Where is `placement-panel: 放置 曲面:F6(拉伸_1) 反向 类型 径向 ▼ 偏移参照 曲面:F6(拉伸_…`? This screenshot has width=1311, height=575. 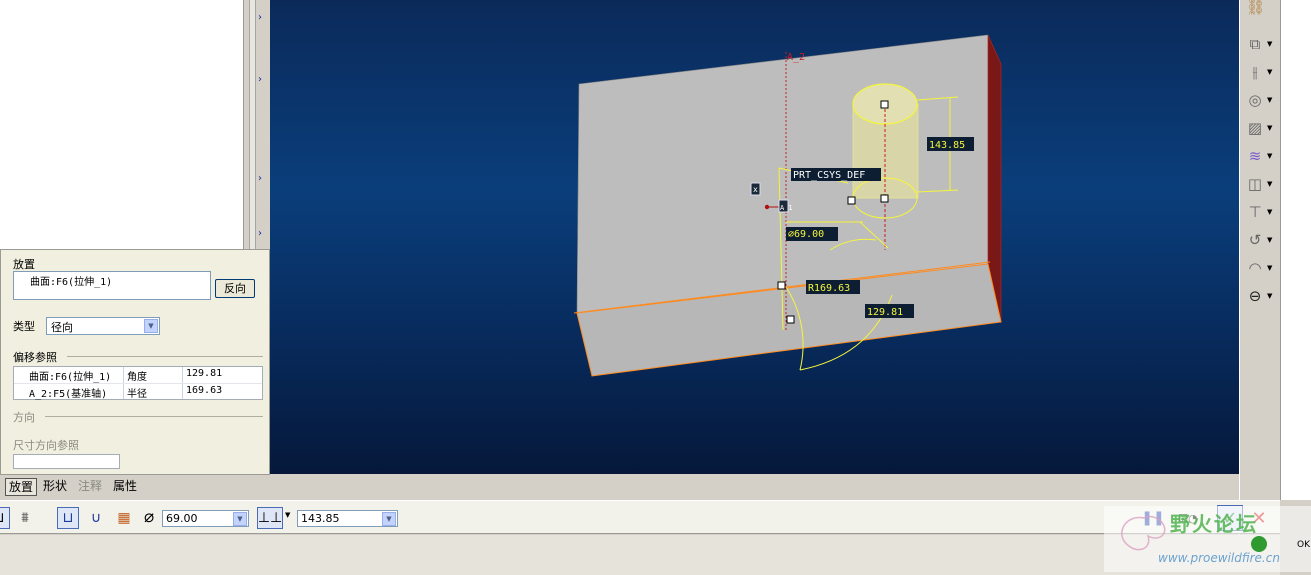
placement-panel: 放置 曲面:F6(拉伸_1) 反向 类型 径向 ▼ 偏移参照 曲面:F6(拉伸_… is located at coordinates (135, 362).